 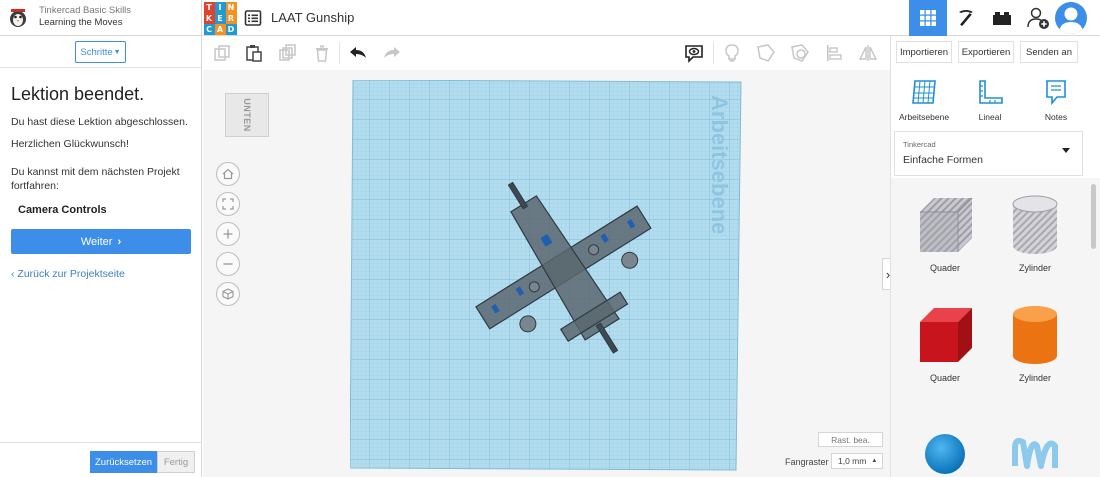 I want to click on caret-down-icon, so click(x=1066, y=150).